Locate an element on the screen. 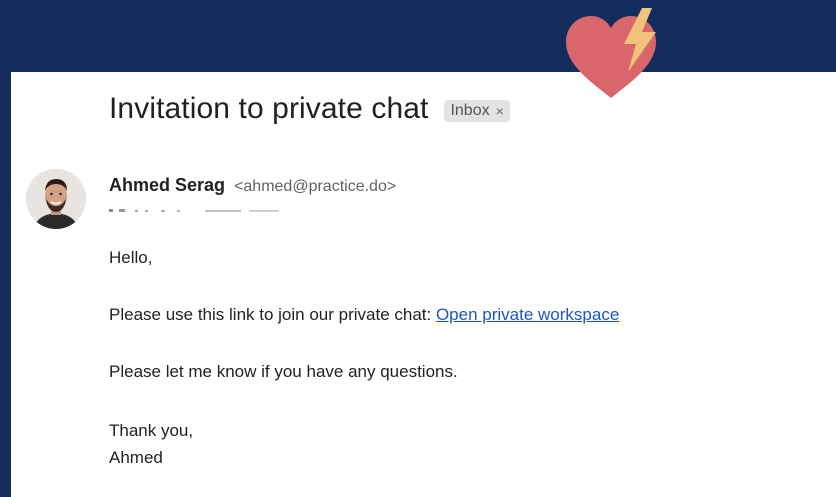  closing: Thank you, is located at coordinates (151, 430).